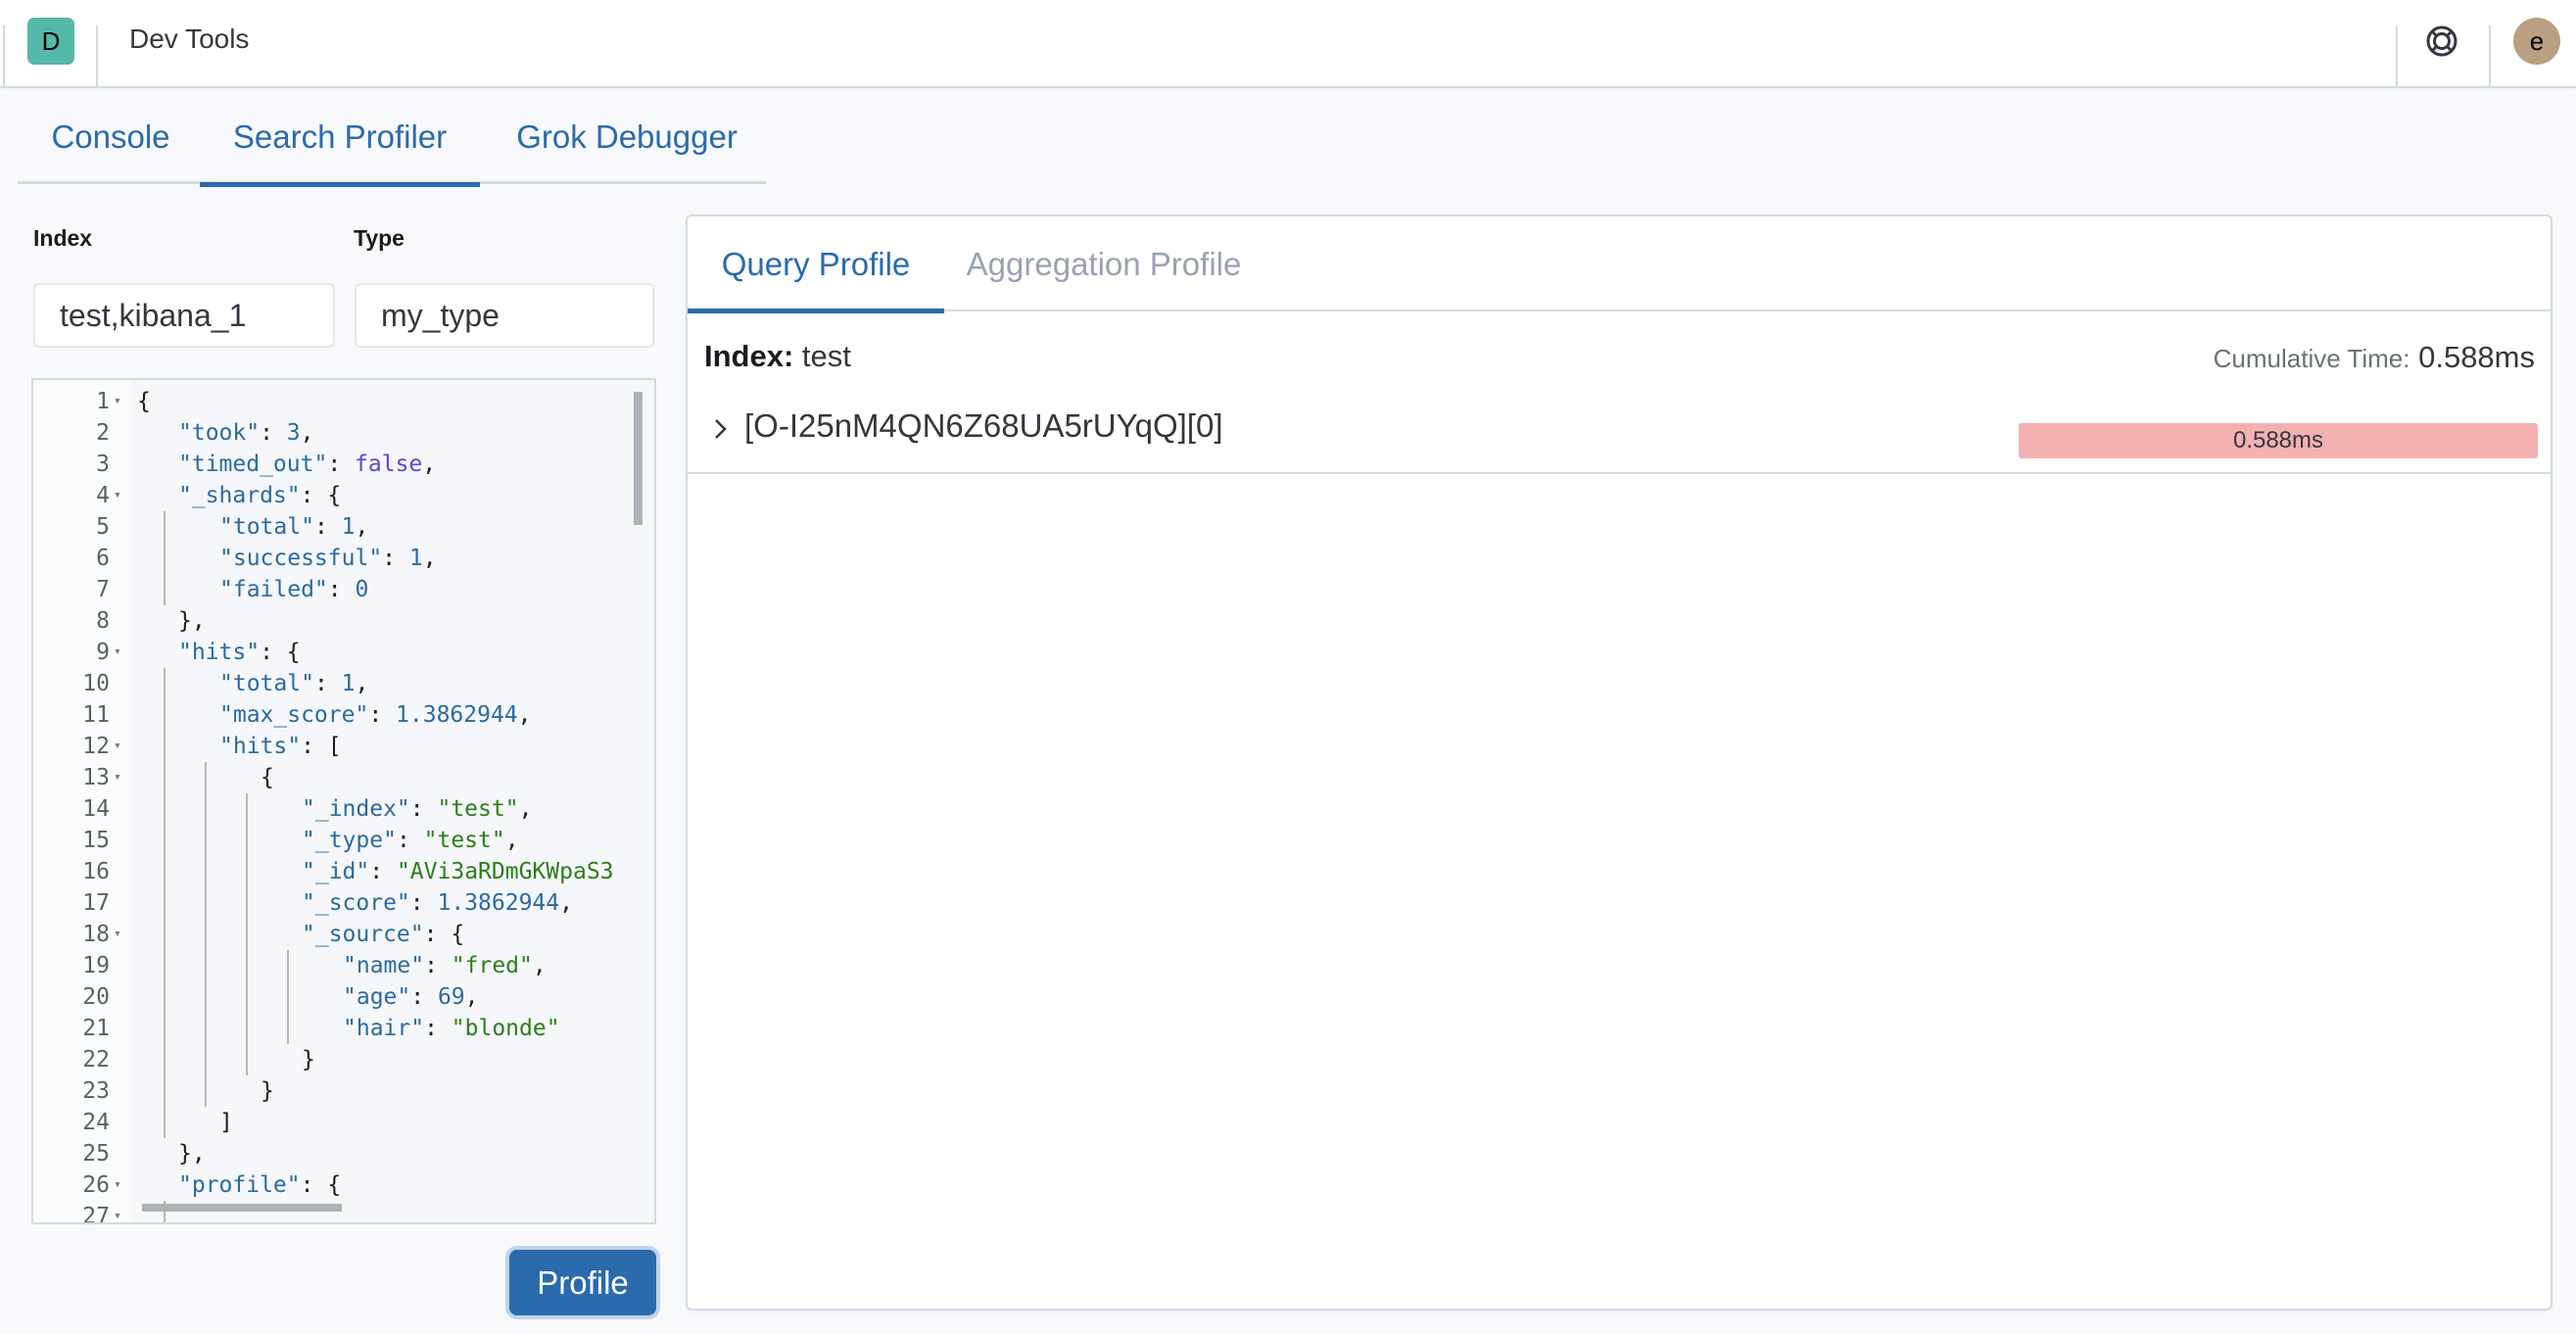 This screenshot has width=2576, height=1334. I want to click on editor-line: 22}, so click(344, 1059).